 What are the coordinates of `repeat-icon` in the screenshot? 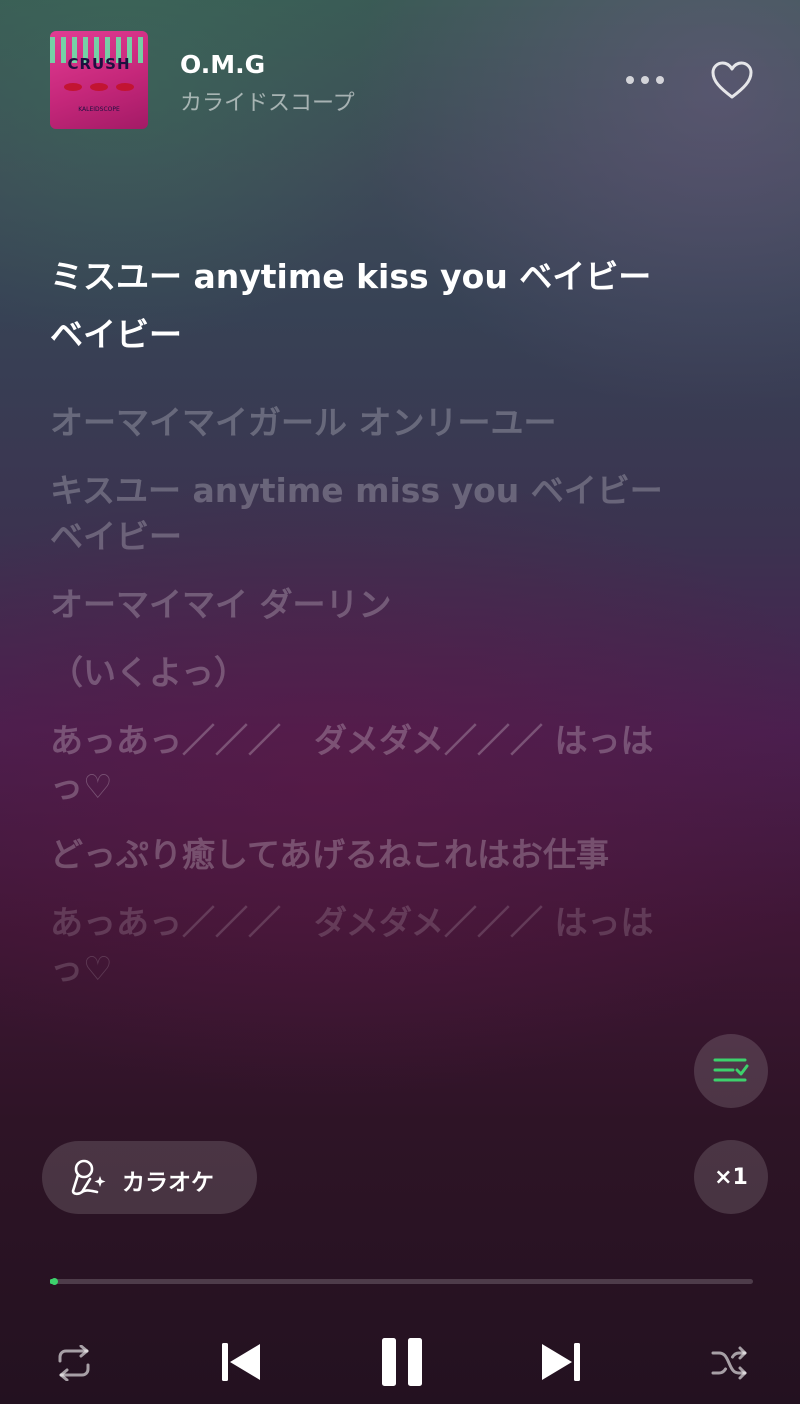 It's located at (74, 1363).